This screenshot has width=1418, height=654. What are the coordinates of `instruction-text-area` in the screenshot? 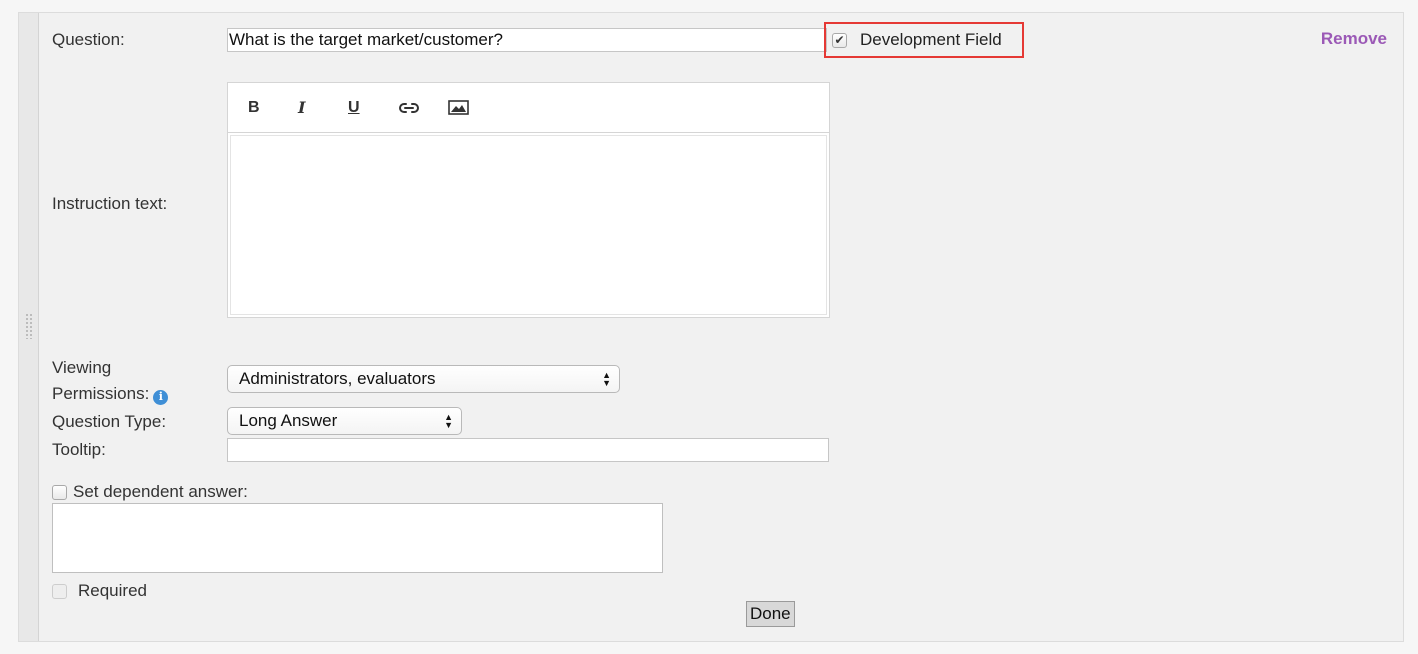 It's located at (528, 225).